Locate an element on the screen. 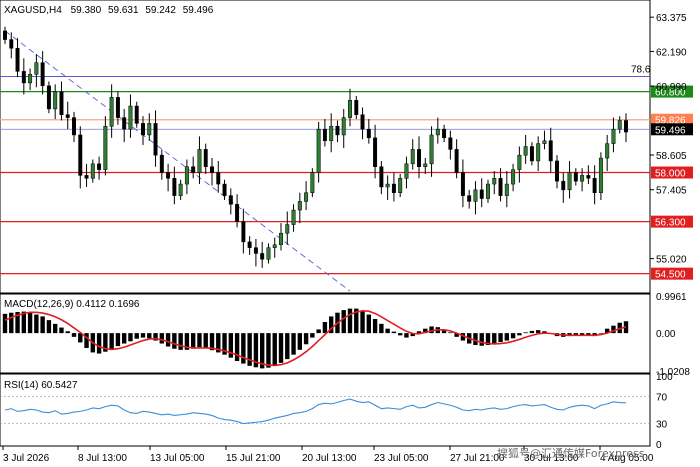  price-y-tick-label: 57.405 is located at coordinates (671, 191).